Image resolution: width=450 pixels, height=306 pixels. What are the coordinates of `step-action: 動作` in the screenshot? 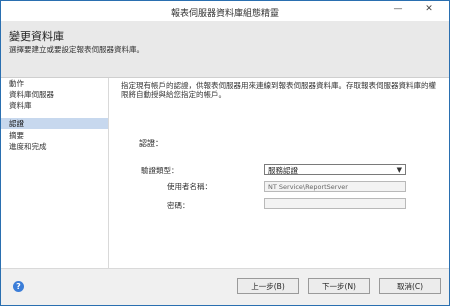 It's located at (54, 83).